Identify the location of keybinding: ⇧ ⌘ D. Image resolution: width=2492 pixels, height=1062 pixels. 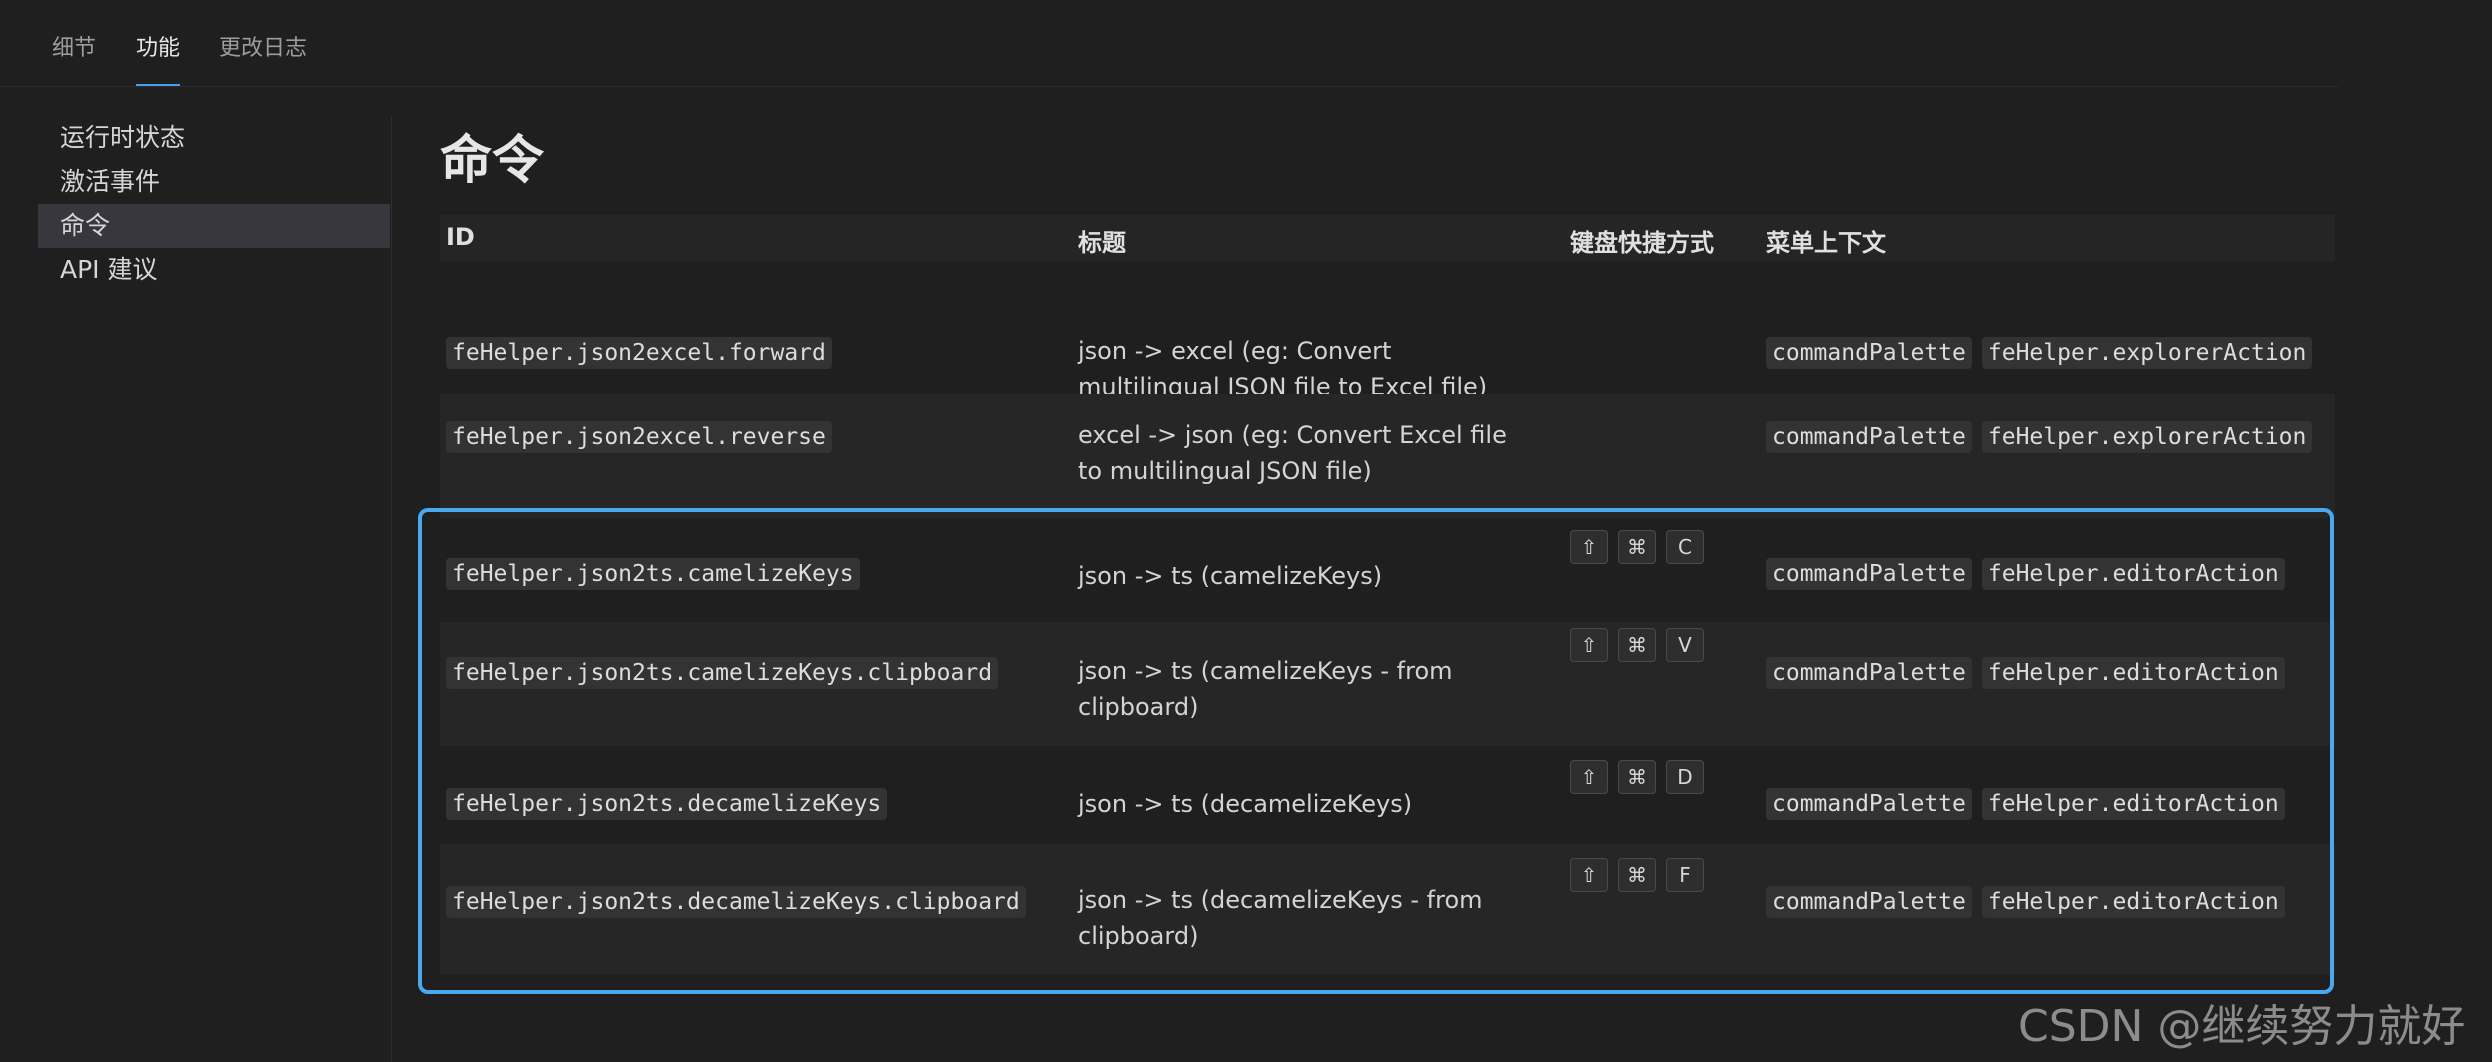
(1637, 777).